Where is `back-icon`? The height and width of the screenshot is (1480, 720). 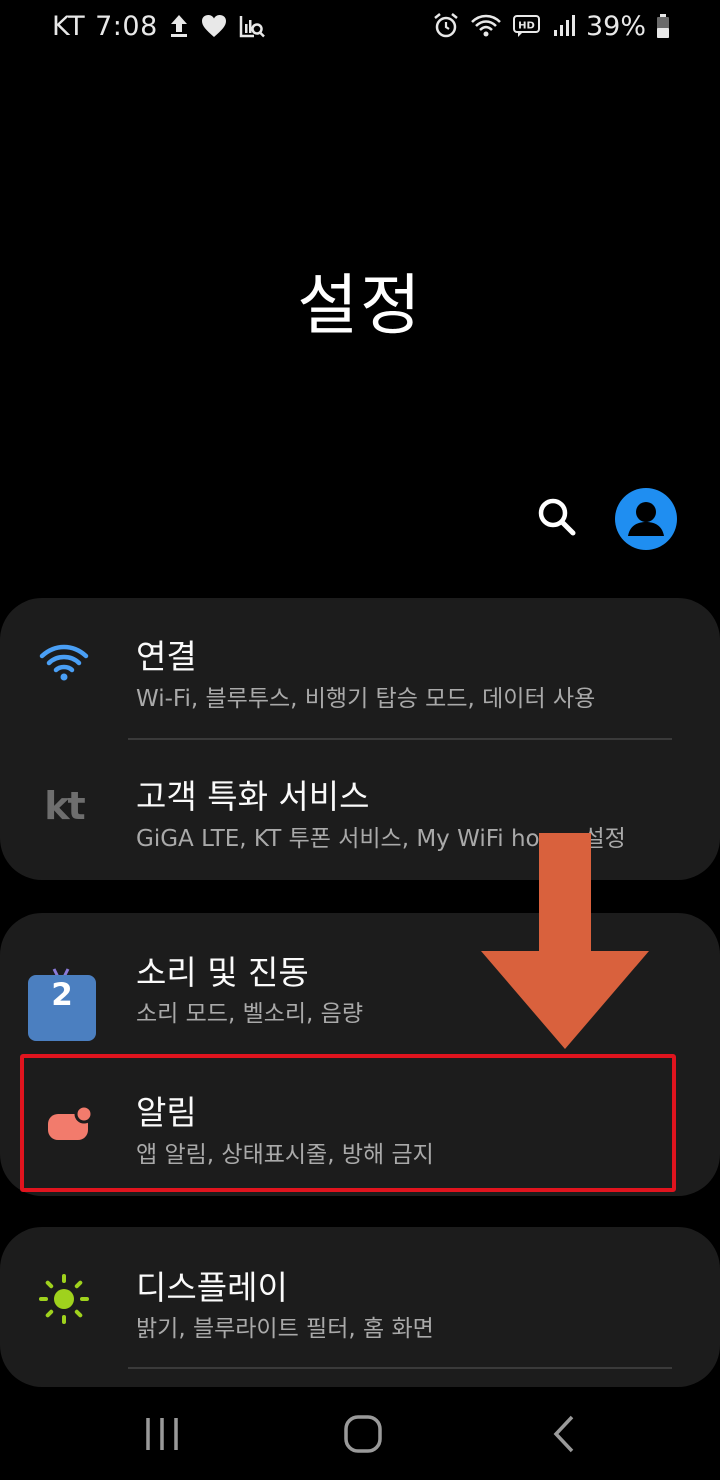 back-icon is located at coordinates (563, 1434).